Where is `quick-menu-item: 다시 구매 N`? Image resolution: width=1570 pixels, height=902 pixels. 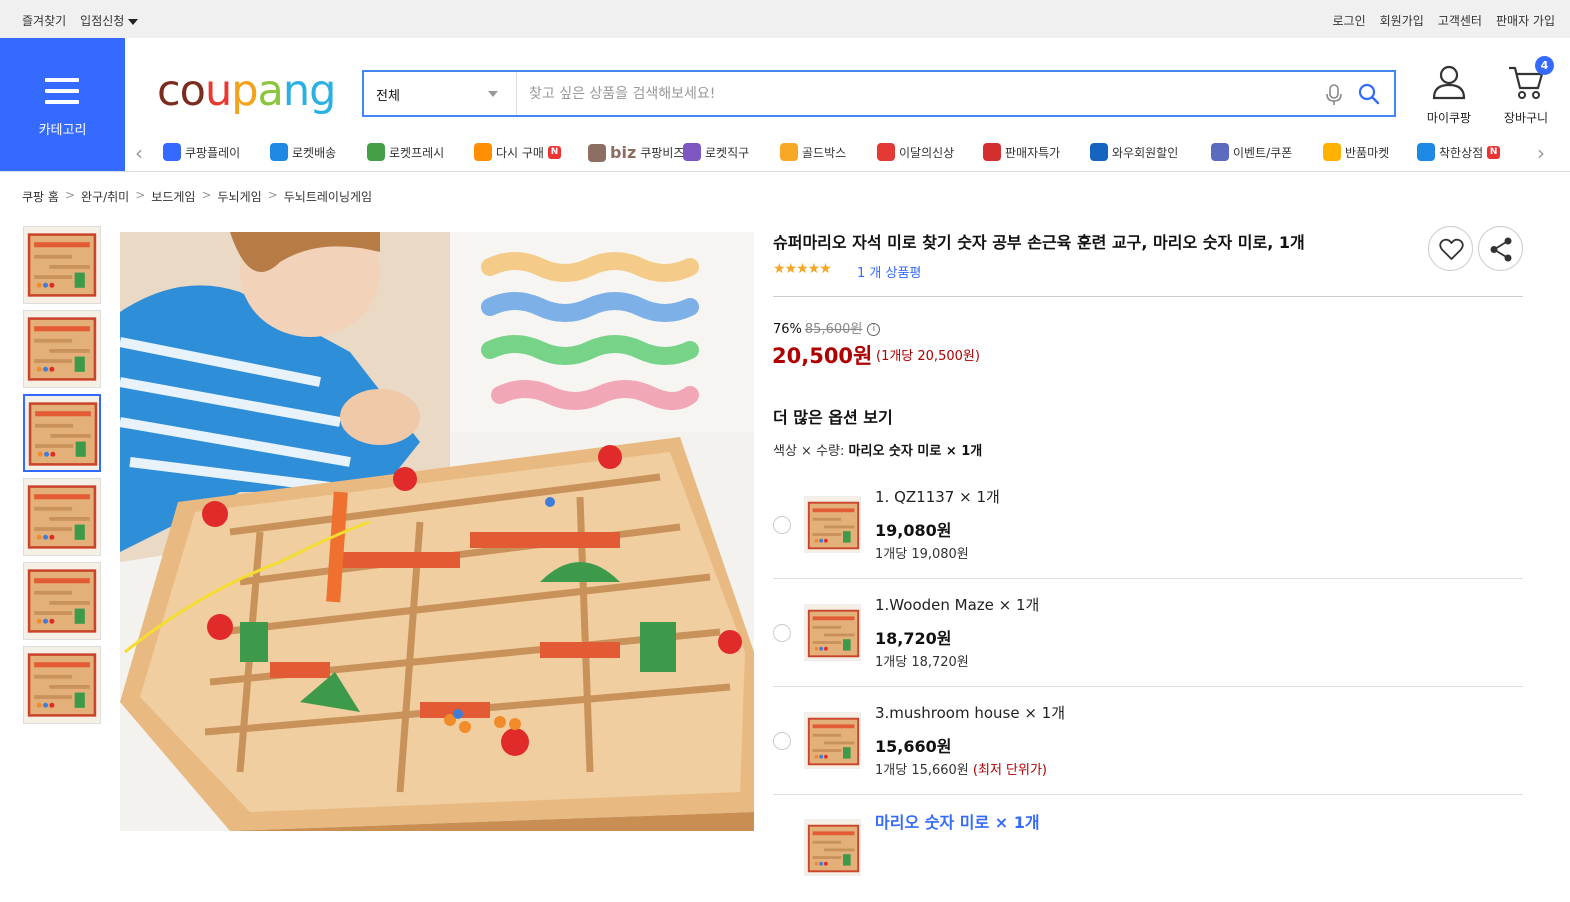
quick-menu-item: 다시 구매 N is located at coordinates (517, 152).